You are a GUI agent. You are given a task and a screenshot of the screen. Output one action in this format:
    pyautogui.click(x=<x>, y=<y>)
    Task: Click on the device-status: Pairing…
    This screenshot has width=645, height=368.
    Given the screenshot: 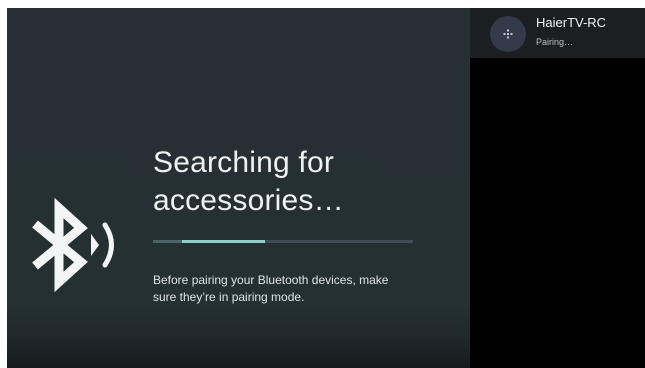 What is the action you would take?
    pyautogui.click(x=555, y=42)
    